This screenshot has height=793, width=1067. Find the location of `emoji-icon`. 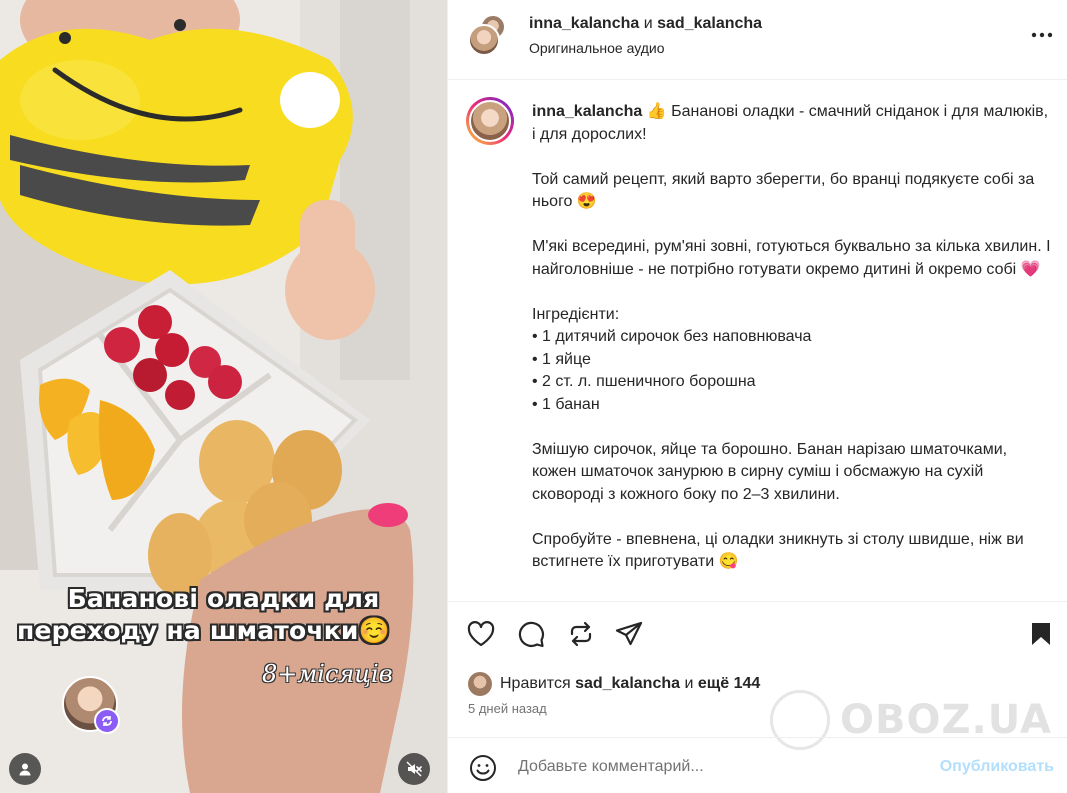

emoji-icon is located at coordinates (483, 768).